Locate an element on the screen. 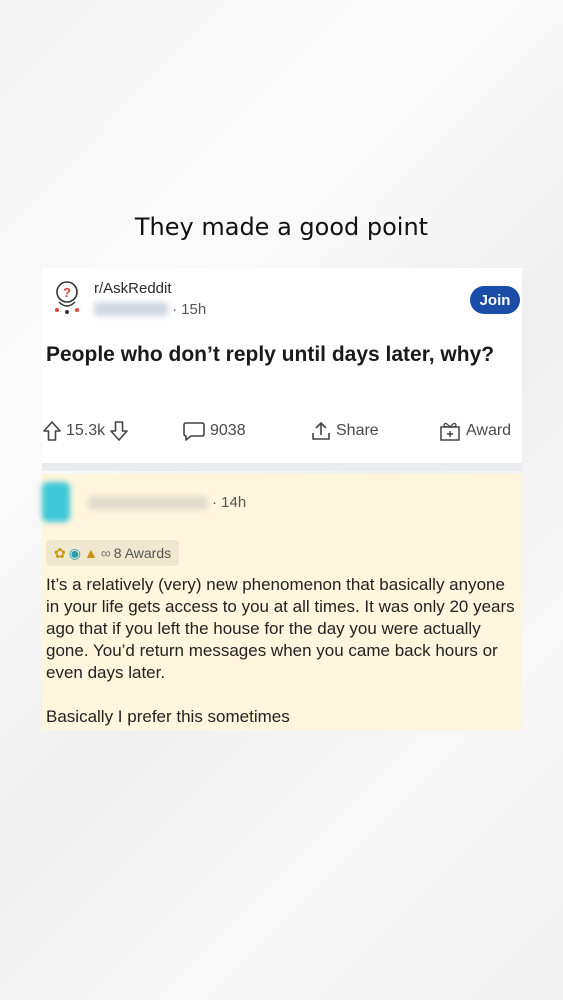 The height and width of the screenshot is (1000, 563). award-button: Award is located at coordinates (474, 431).